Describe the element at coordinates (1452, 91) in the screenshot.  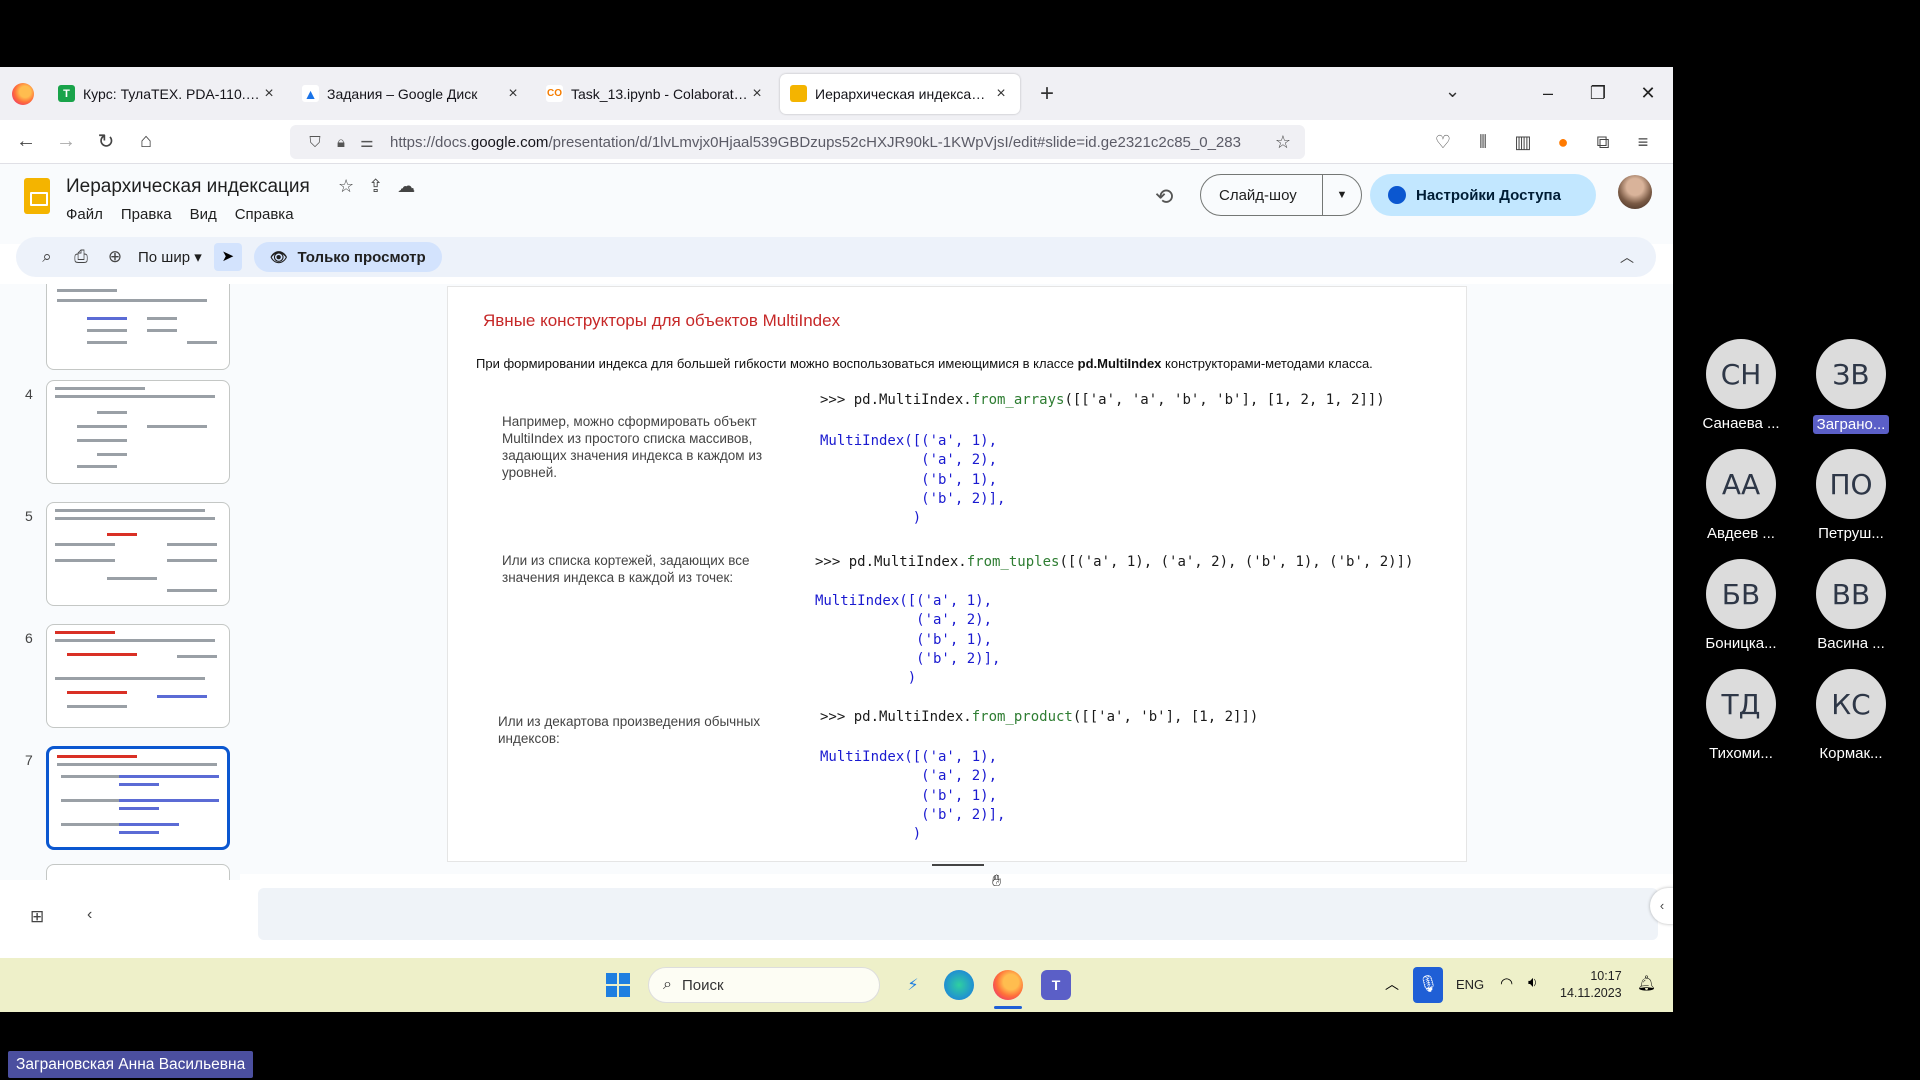
I see `chevron-down-icon: ⌄` at that location.